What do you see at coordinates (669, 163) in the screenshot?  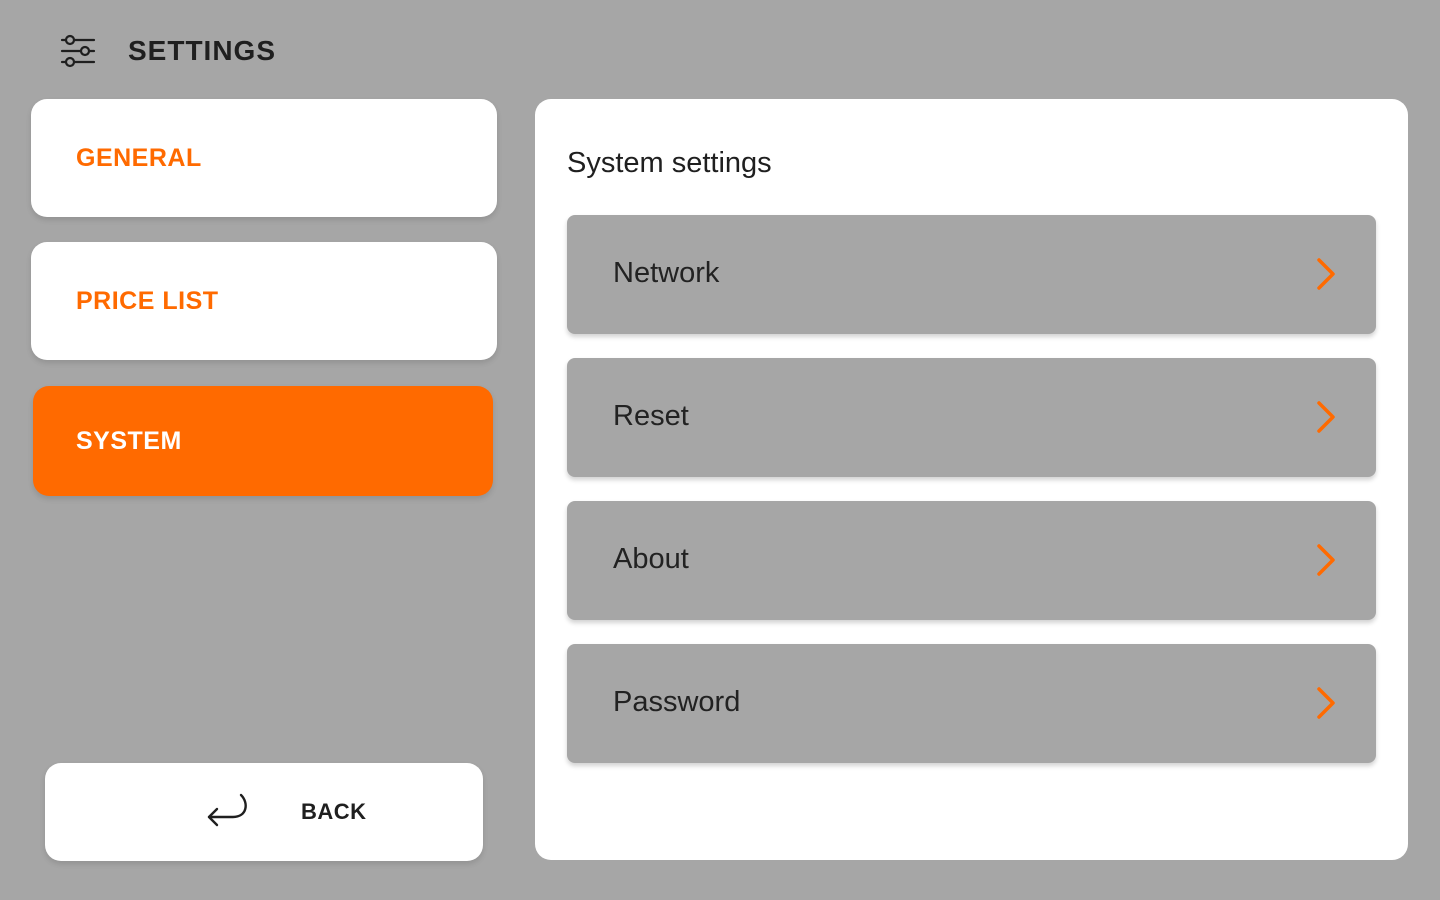 I see `panel-title: System settings` at bounding box center [669, 163].